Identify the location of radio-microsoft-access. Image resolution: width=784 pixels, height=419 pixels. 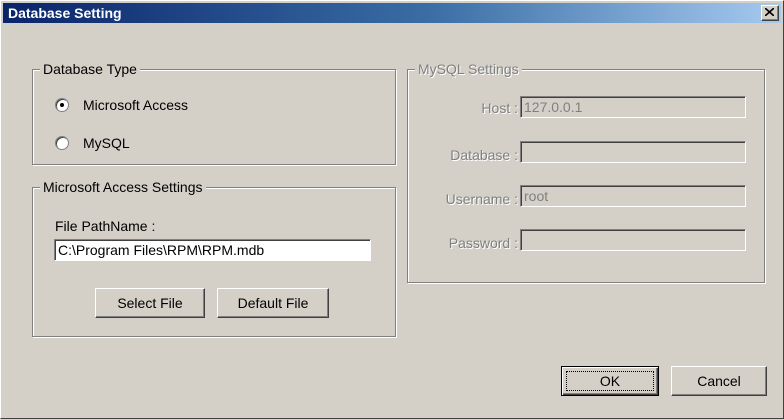
(62, 105).